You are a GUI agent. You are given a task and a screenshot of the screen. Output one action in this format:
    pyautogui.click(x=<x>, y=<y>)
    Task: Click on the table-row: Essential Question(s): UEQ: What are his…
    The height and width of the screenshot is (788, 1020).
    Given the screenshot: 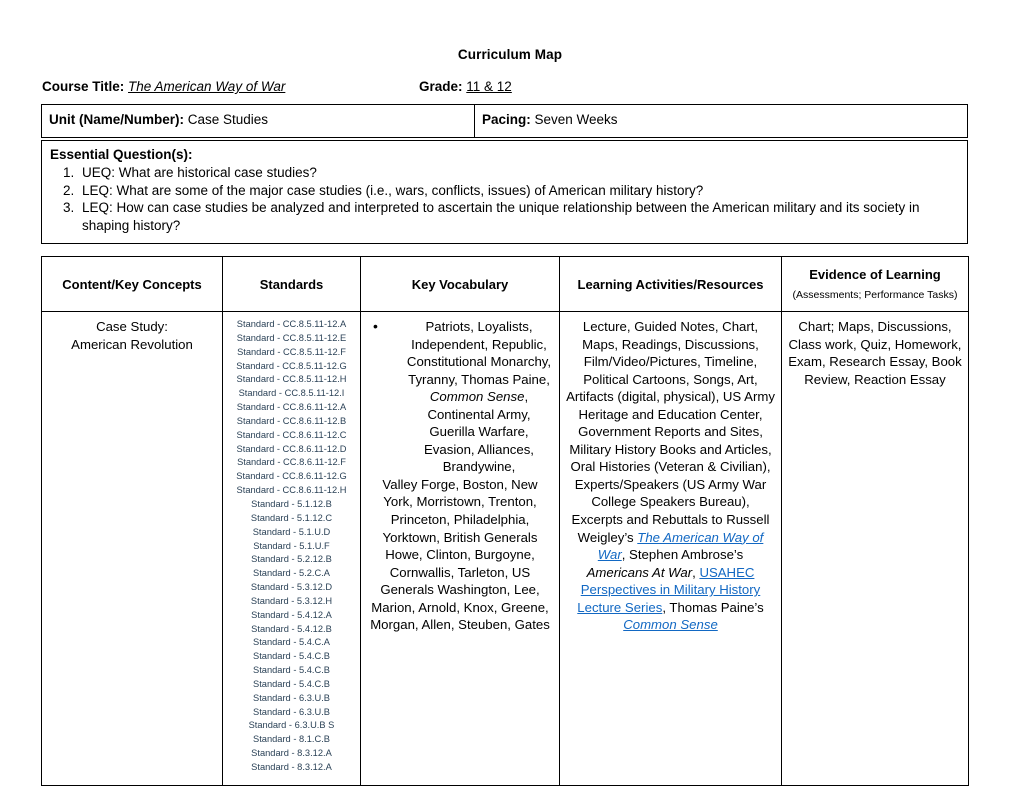 What is the action you would take?
    pyautogui.click(x=504, y=192)
    